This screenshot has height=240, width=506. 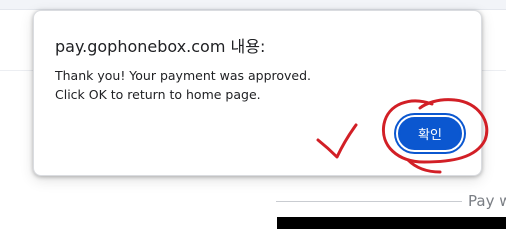 I want to click on dialog-title: pay.gophonebox.com 내용:, so click(x=160, y=46).